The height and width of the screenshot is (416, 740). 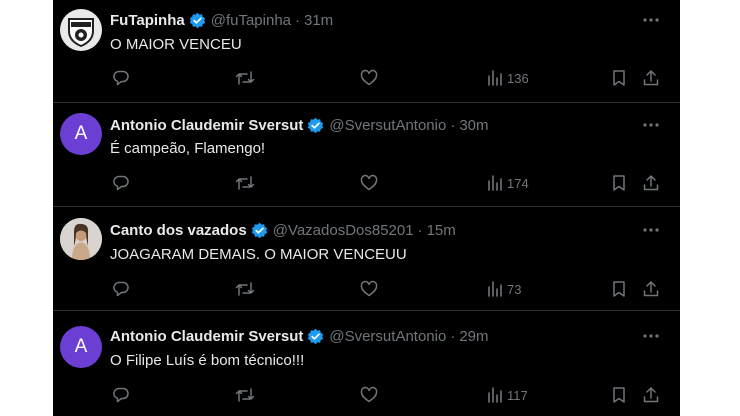 I want to click on view-count: 117, so click(x=517, y=395).